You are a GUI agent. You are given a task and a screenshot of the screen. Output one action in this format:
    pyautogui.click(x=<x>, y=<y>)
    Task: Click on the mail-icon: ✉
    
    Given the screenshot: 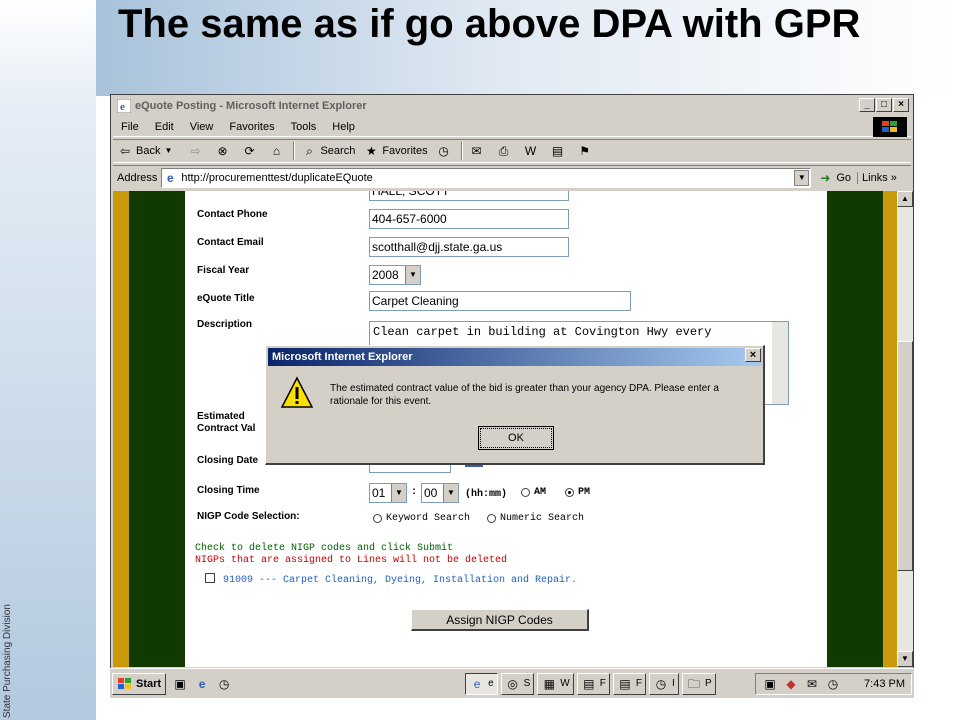 What is the action you would take?
    pyautogui.click(x=812, y=684)
    